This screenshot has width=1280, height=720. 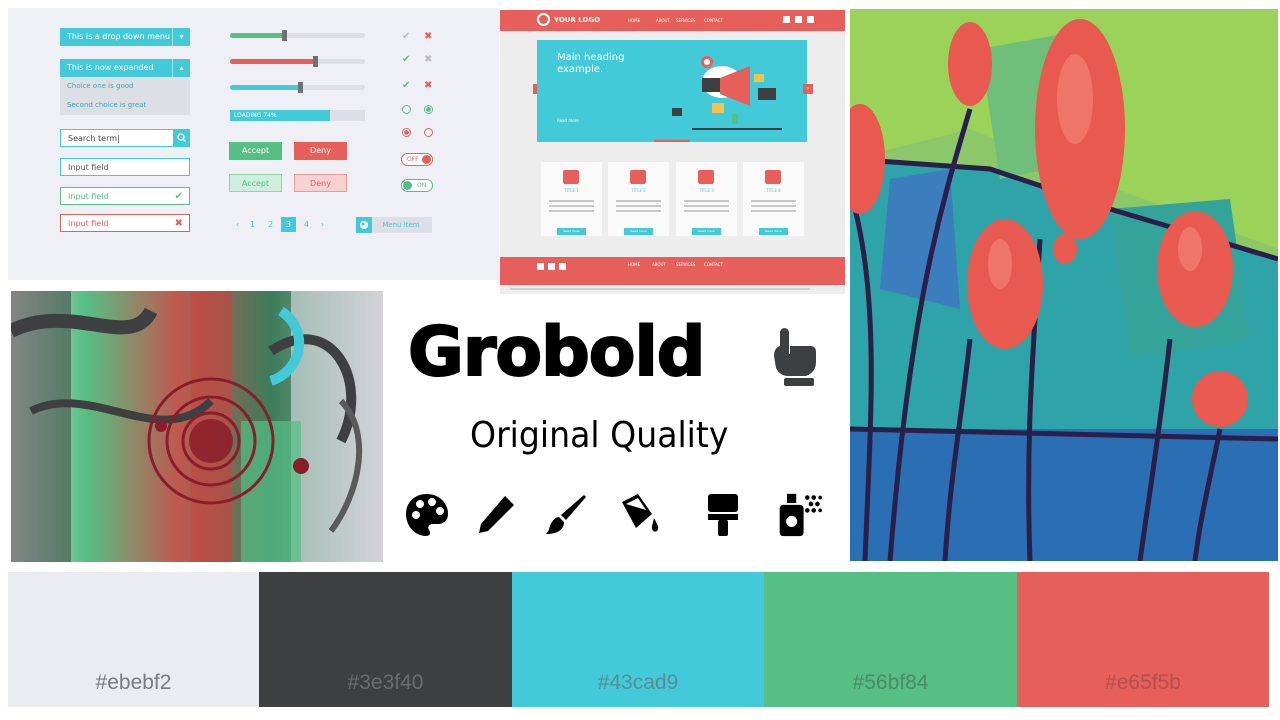 What do you see at coordinates (566, 514) in the screenshot?
I see `brush-icon` at bounding box center [566, 514].